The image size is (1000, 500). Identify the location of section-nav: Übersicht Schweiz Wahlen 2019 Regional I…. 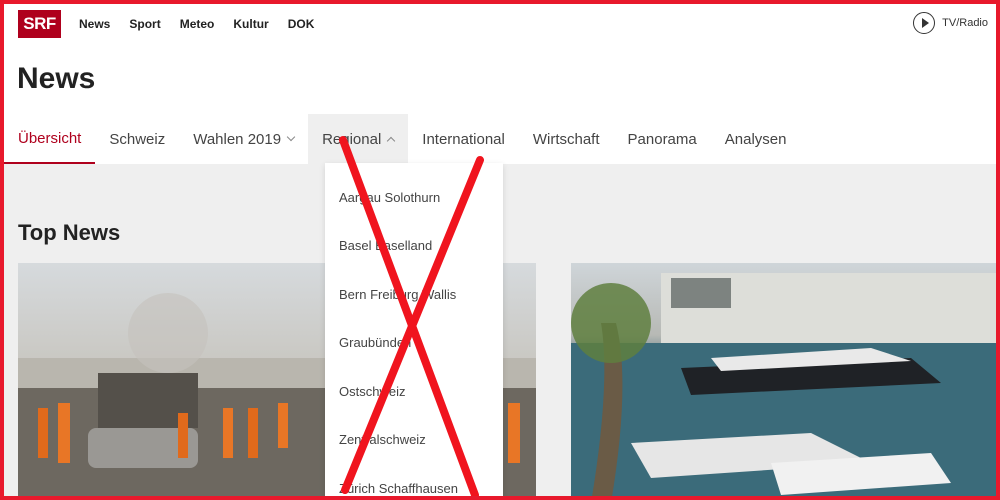
(402, 139).